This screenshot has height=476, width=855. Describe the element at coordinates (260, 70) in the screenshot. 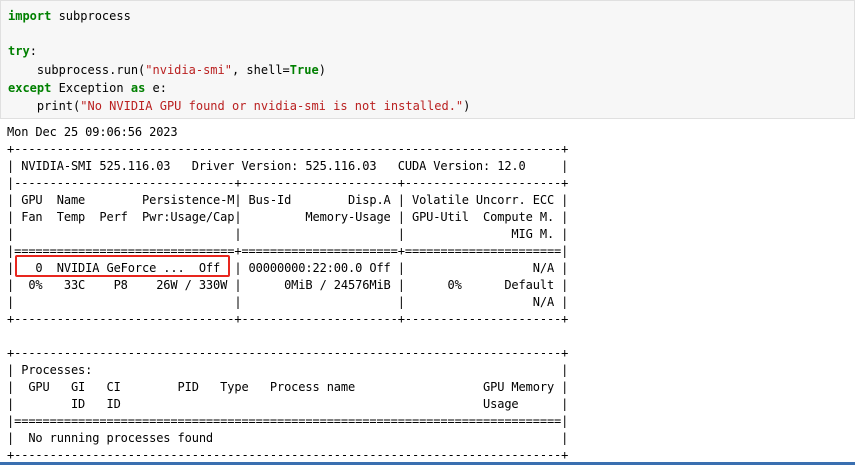

I see `code-text: , shell=` at that location.